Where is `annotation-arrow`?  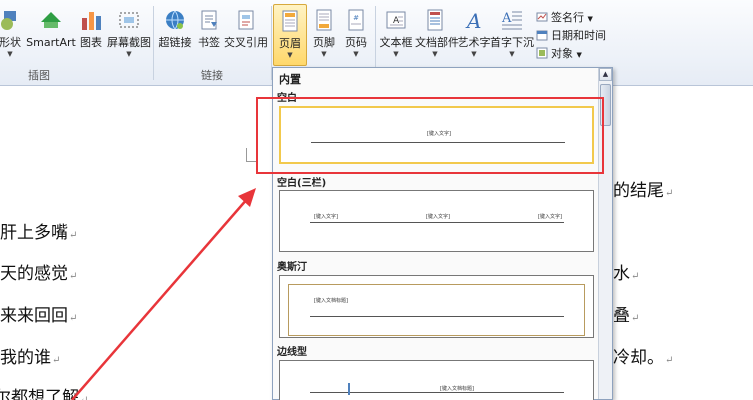
annotation-arrow is located at coordinates (163, 294).